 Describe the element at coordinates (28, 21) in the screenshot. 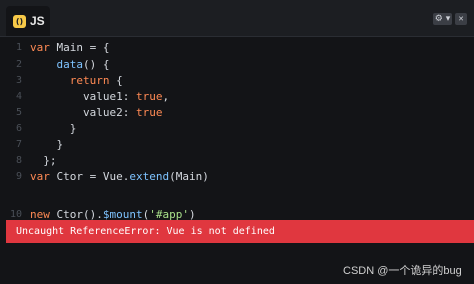

I see `tab-js: () JS` at that location.